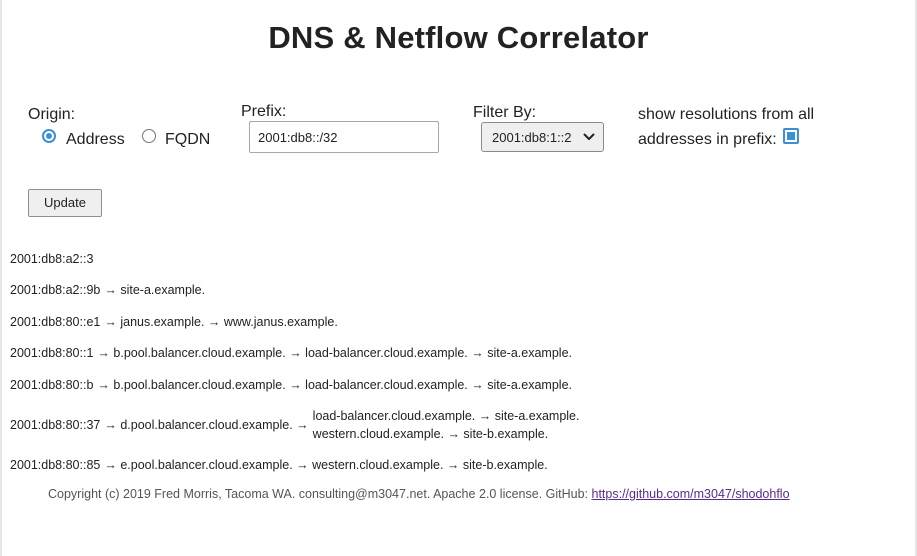 The height and width of the screenshot is (556, 917). Describe the element at coordinates (589, 136) in the screenshot. I see `chevron-down-icon` at that location.